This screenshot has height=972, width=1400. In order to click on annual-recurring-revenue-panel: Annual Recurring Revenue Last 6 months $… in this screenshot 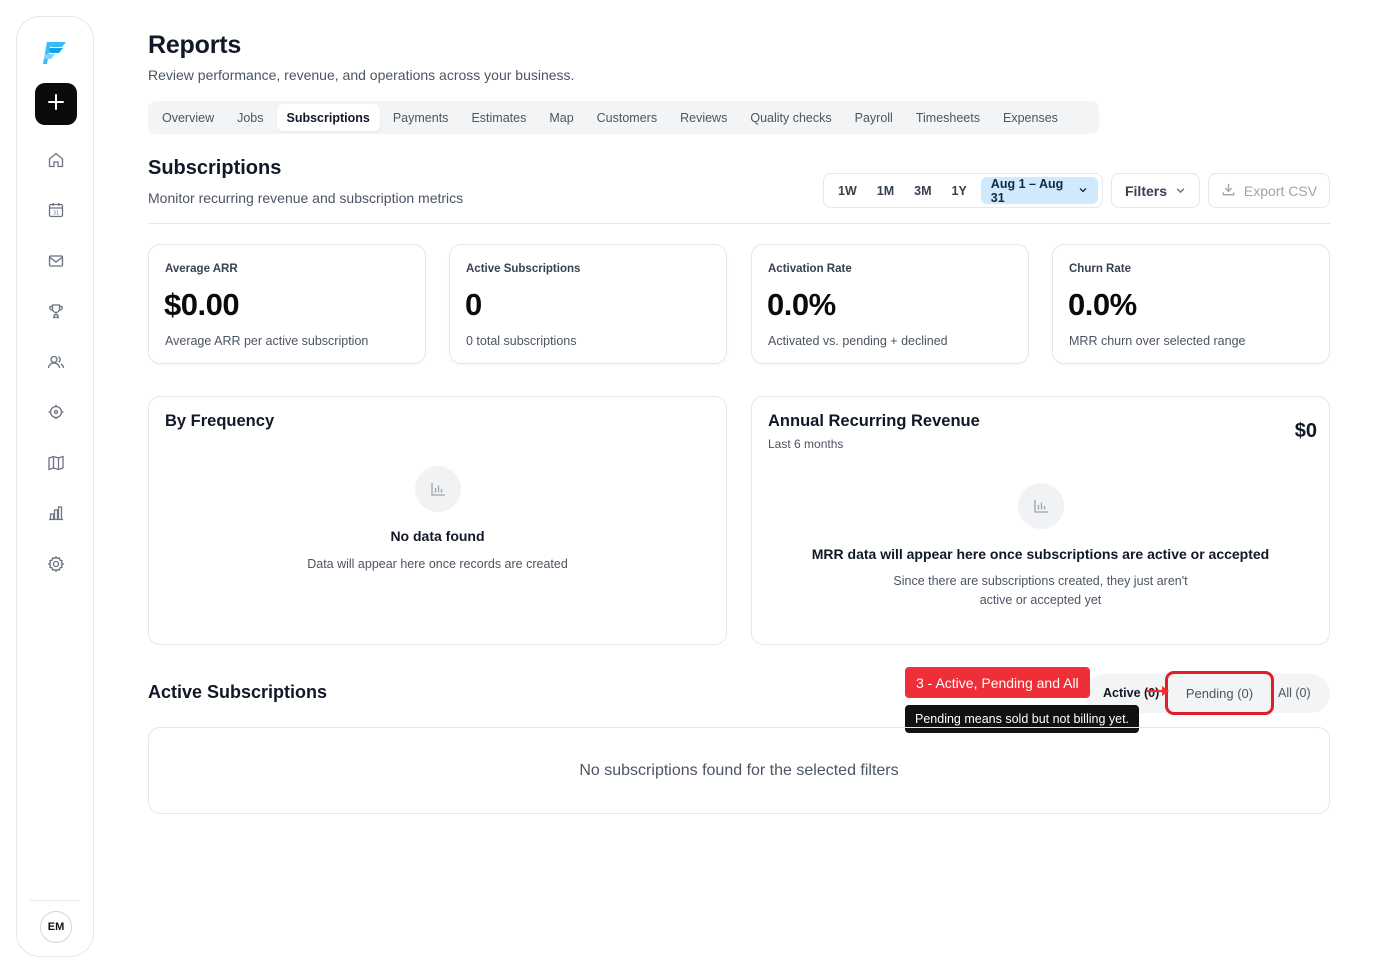, I will do `click(1040, 520)`.